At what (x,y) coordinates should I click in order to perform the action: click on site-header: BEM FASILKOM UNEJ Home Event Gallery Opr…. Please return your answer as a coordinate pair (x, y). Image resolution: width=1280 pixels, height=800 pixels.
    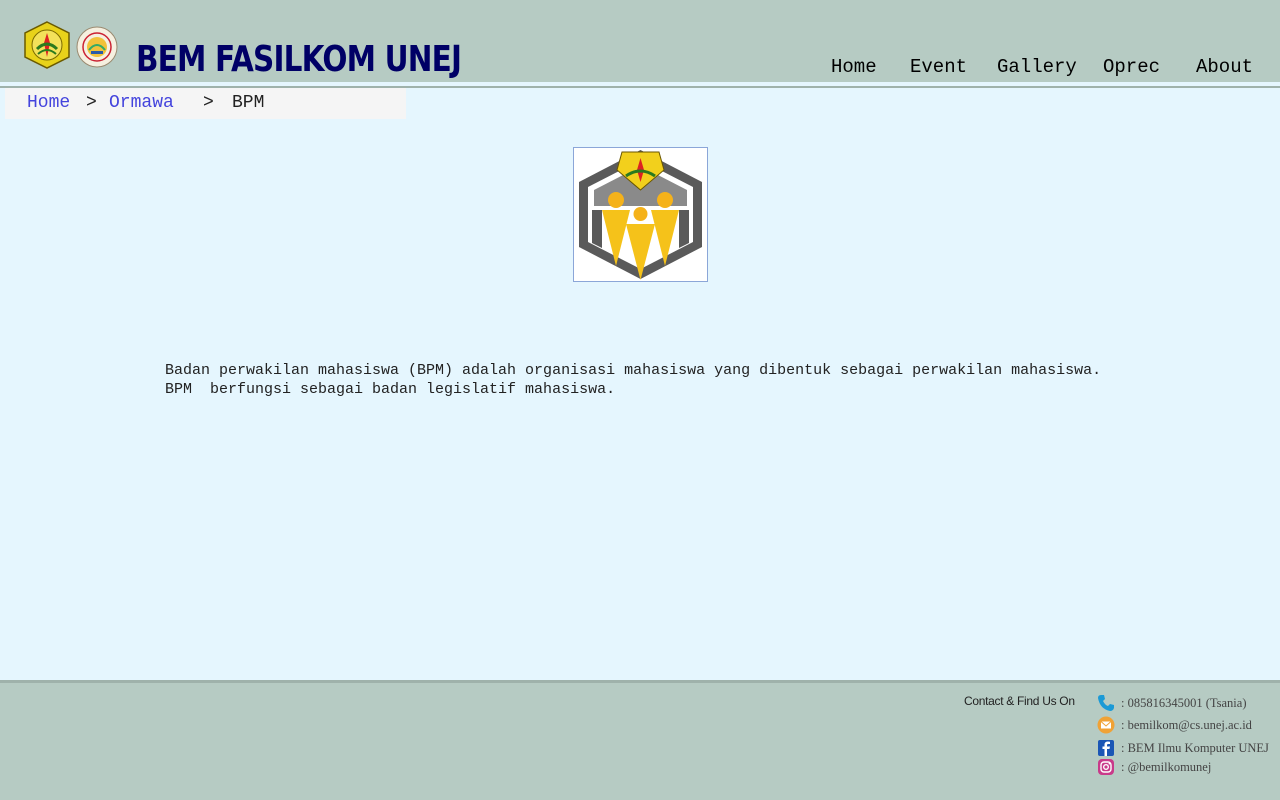
    Looking at the image, I should click on (640, 41).